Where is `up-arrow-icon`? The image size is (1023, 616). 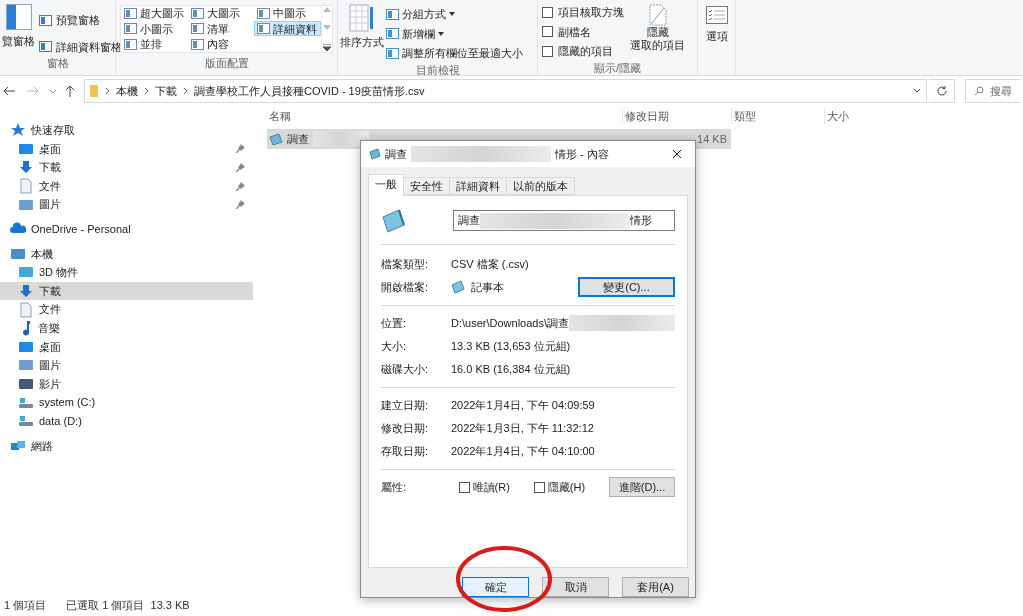
up-arrow-icon is located at coordinates (70, 91).